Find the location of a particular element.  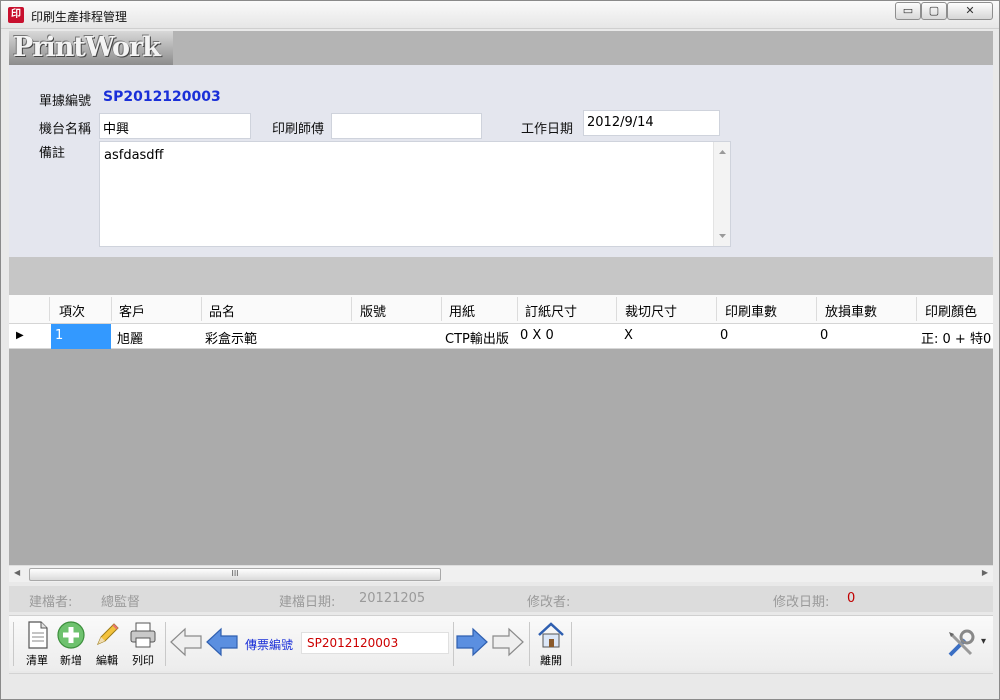

col-header-customer: 客戶 is located at coordinates (132, 310).